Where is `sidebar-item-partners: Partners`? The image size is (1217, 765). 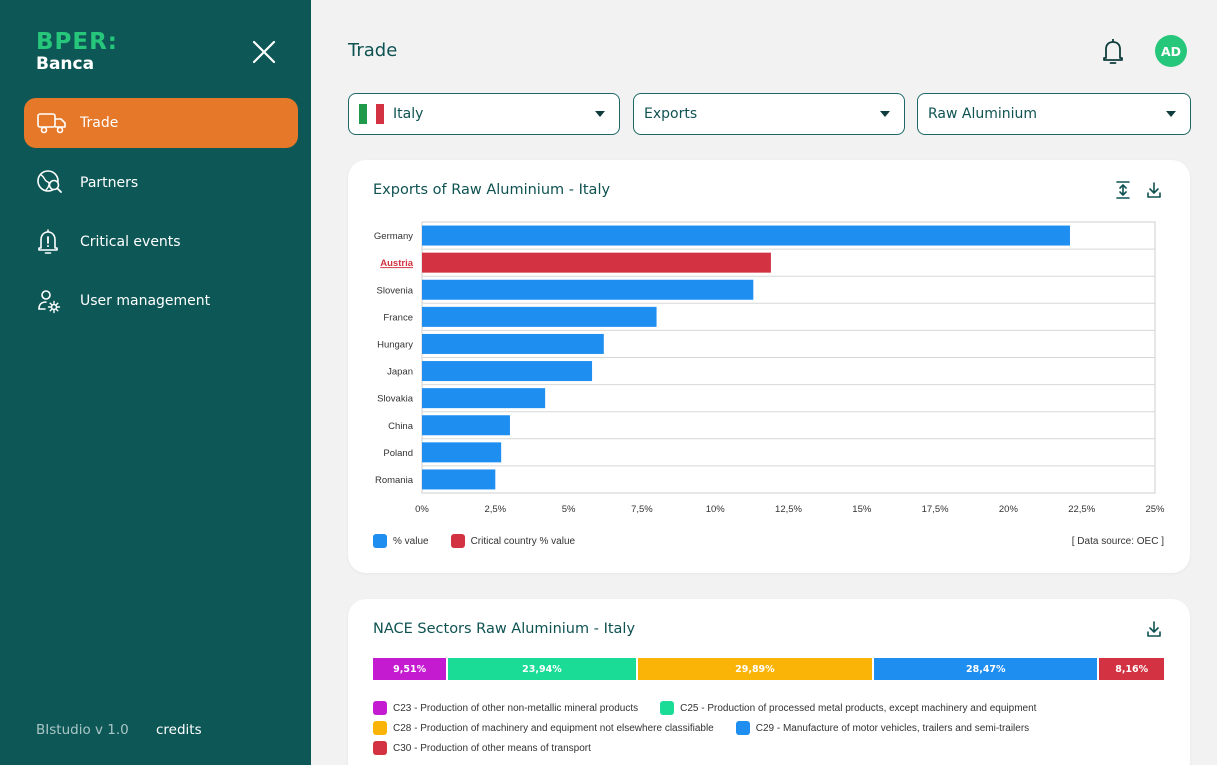
sidebar-item-partners: Partners is located at coordinates (161, 183).